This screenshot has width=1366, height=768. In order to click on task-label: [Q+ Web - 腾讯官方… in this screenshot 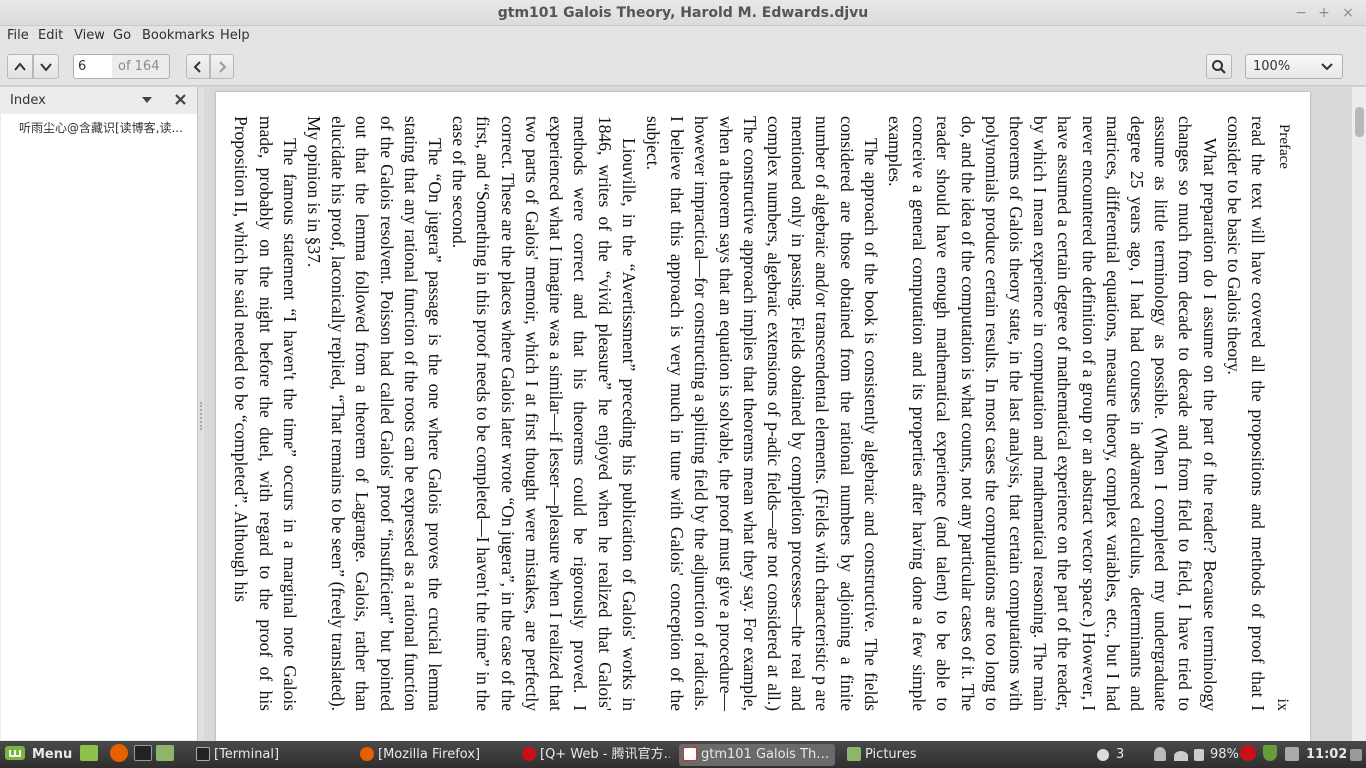, I will do `click(605, 754)`.